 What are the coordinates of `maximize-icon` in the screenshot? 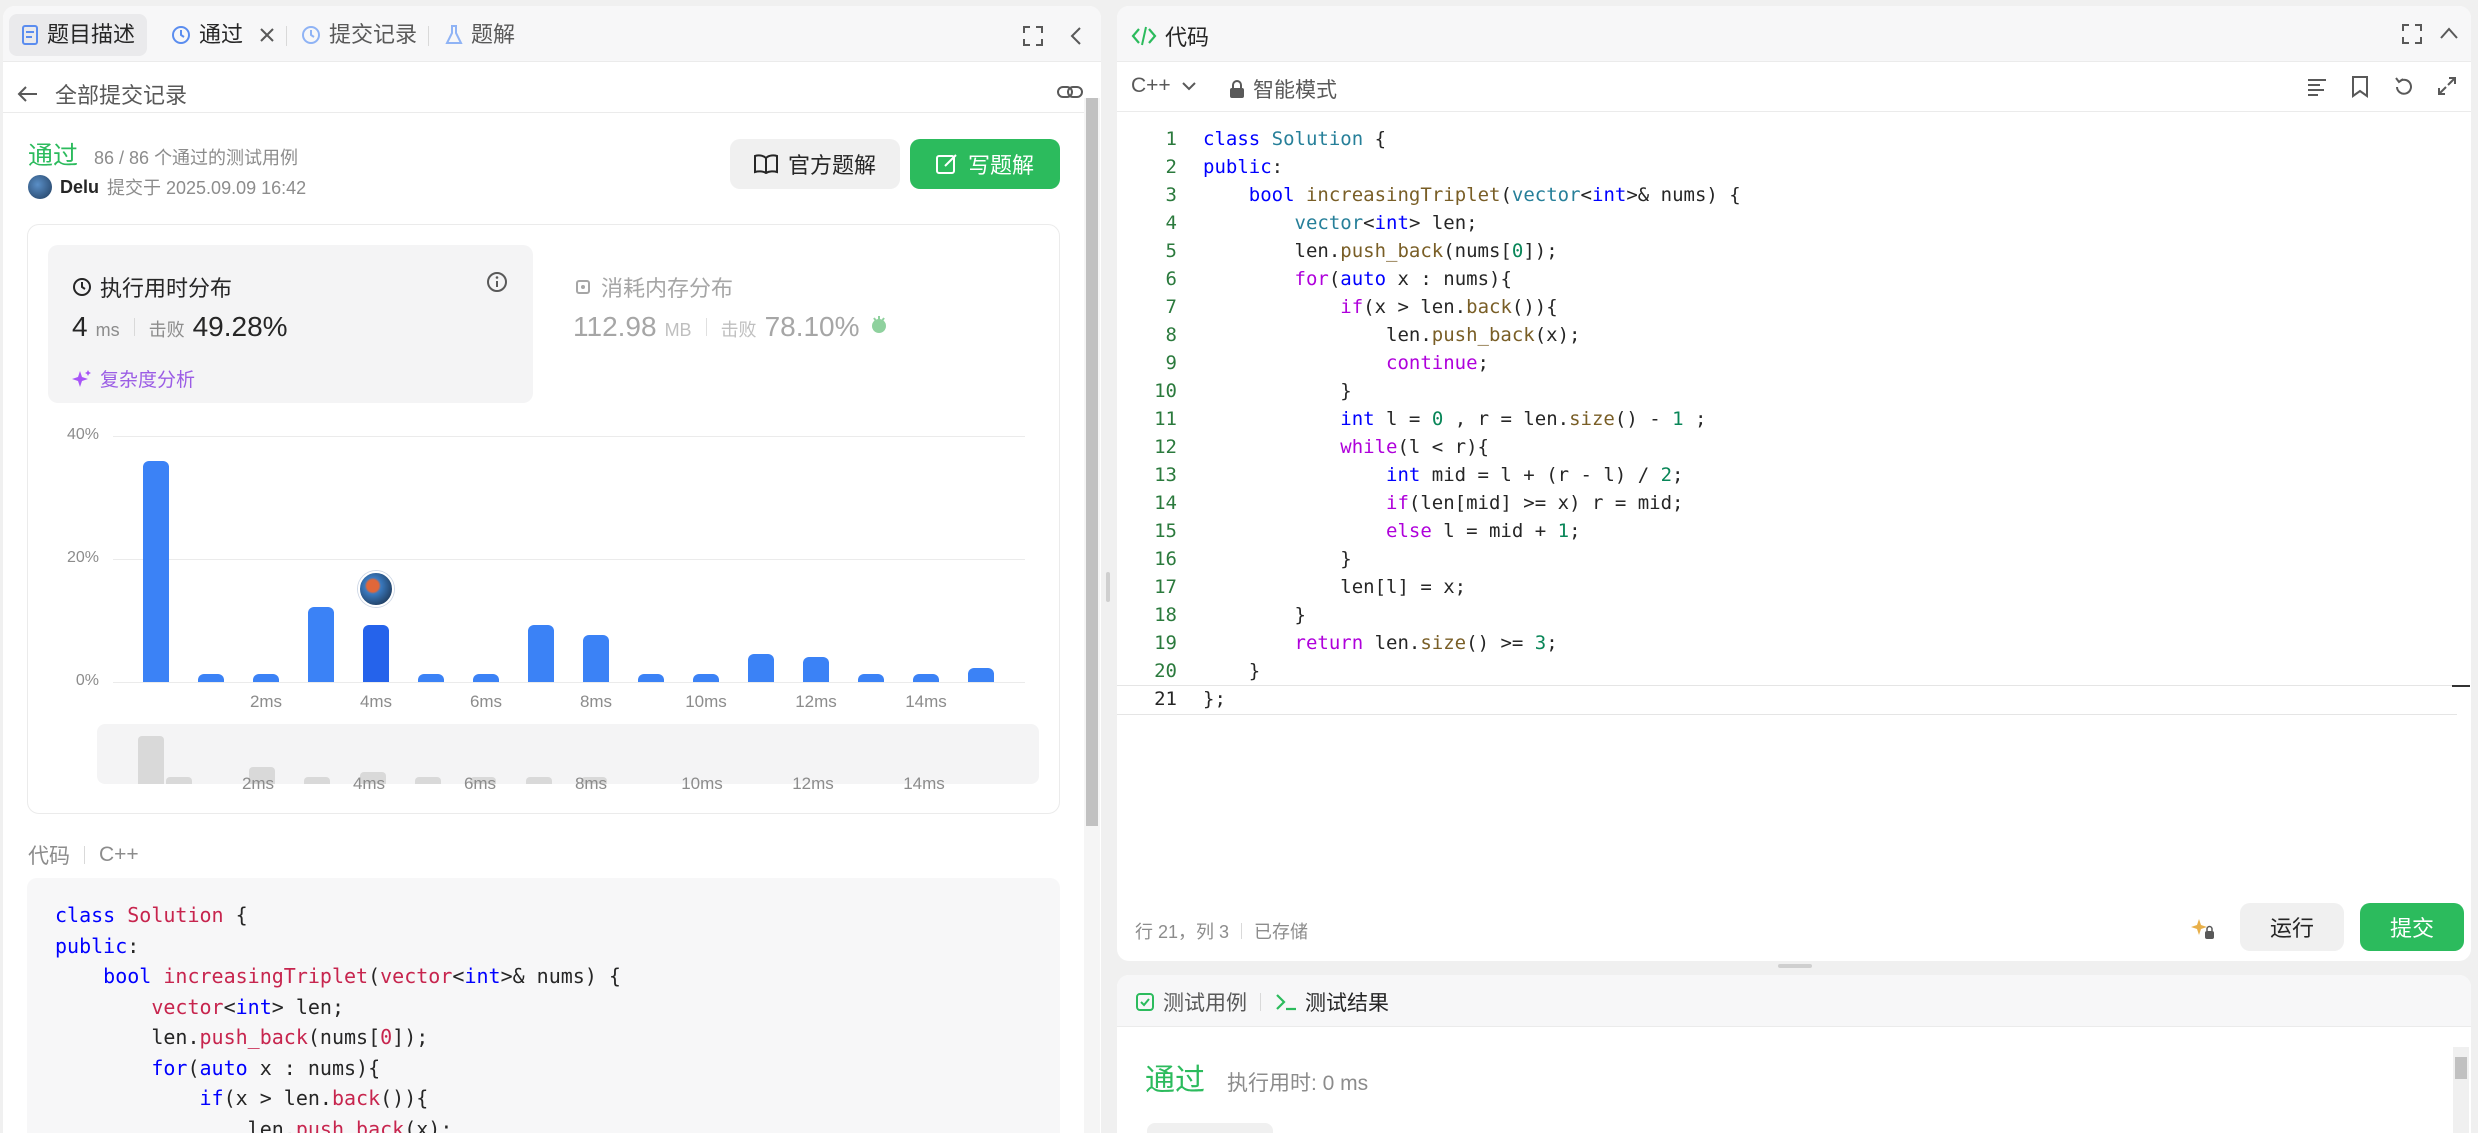 It's located at (2412, 34).